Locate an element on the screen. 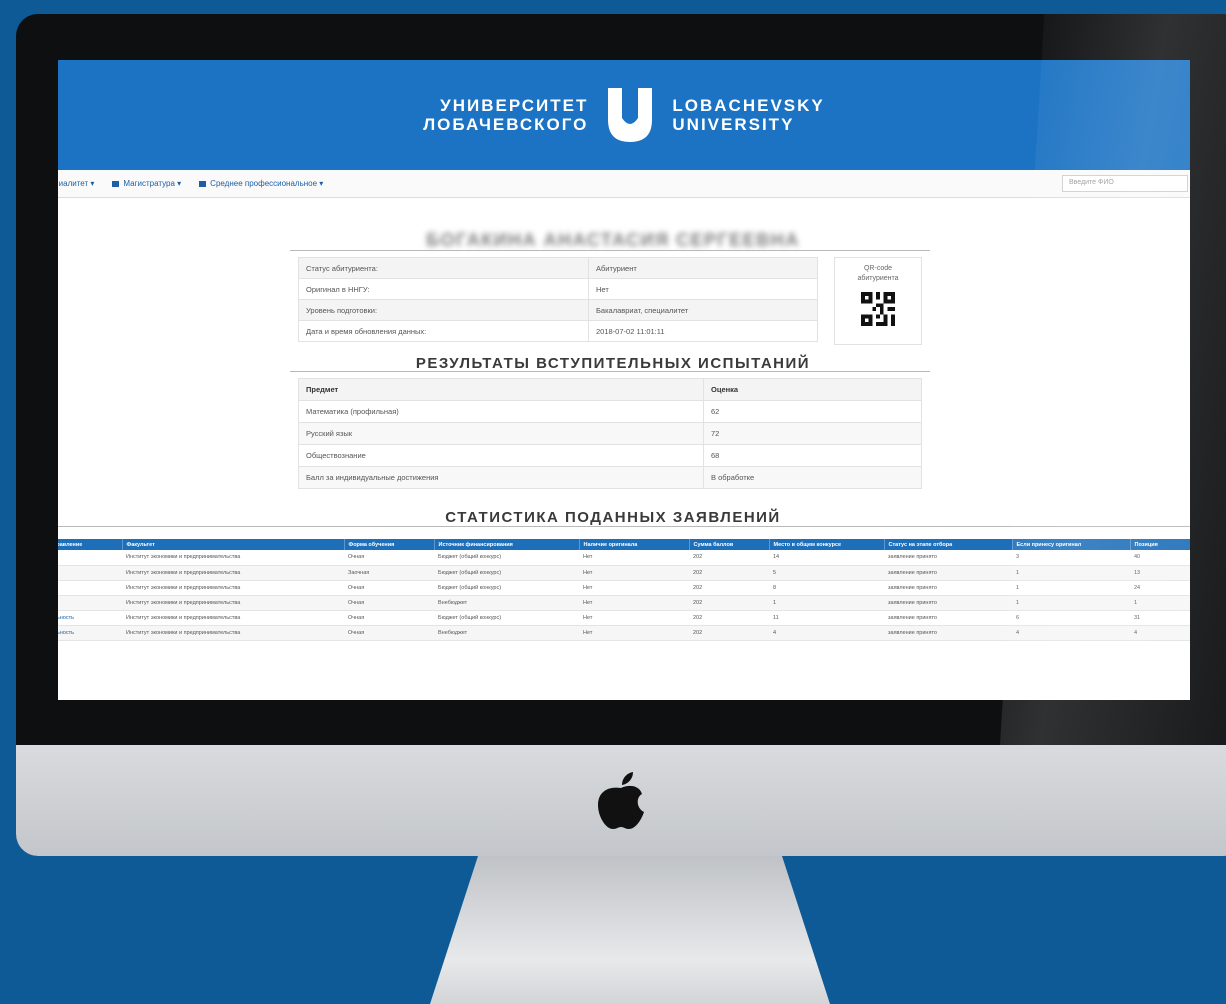 The height and width of the screenshot is (1004, 1226). qr-code-icon is located at coordinates (878, 309).